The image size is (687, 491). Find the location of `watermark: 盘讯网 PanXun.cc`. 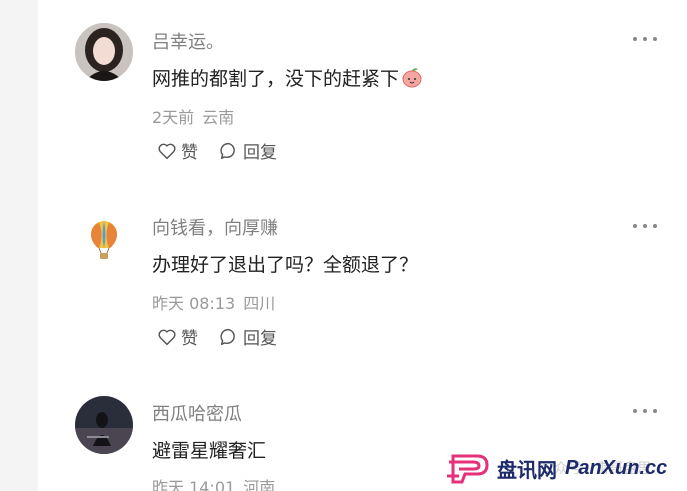

watermark: 盘讯网 PanXun.cc is located at coordinates (557, 468).